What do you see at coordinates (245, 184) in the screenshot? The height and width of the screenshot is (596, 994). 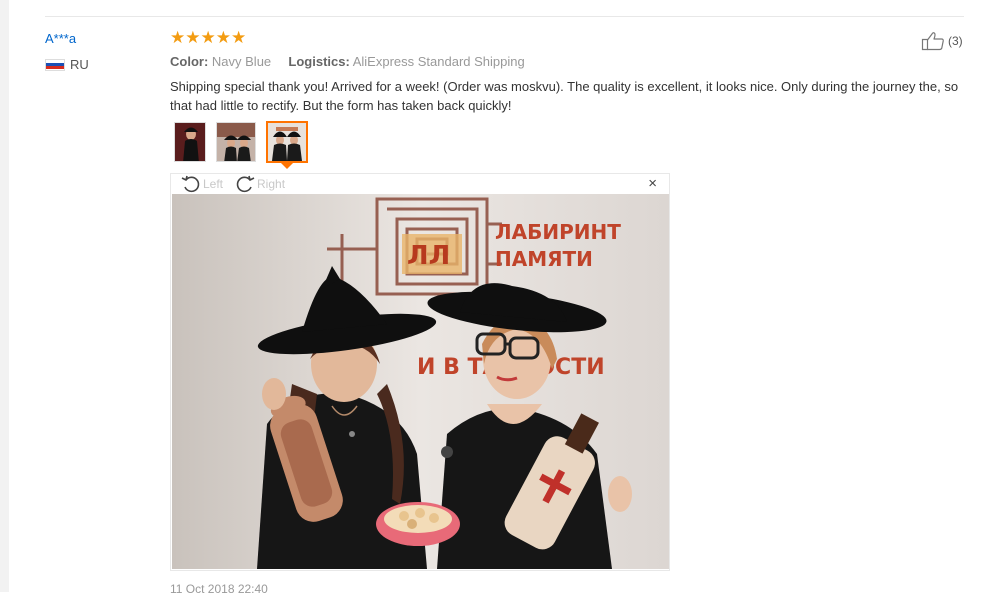 I see `rotate-right-icon` at bounding box center [245, 184].